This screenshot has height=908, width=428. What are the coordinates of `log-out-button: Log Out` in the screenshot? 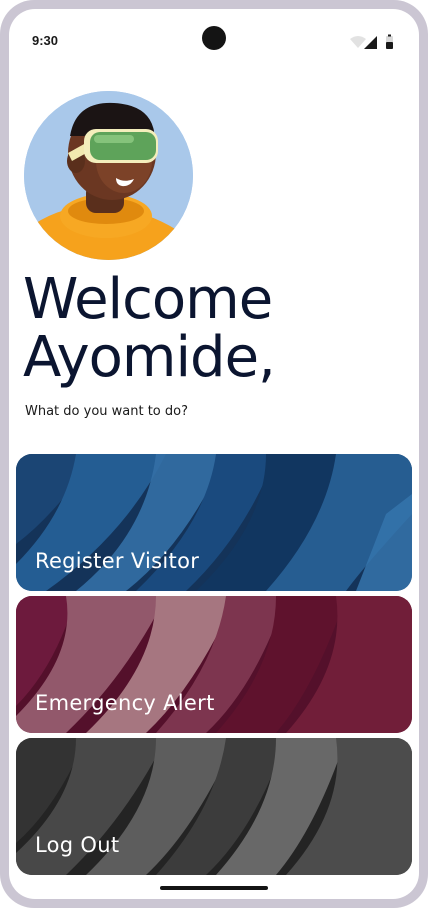 It's located at (214, 806).